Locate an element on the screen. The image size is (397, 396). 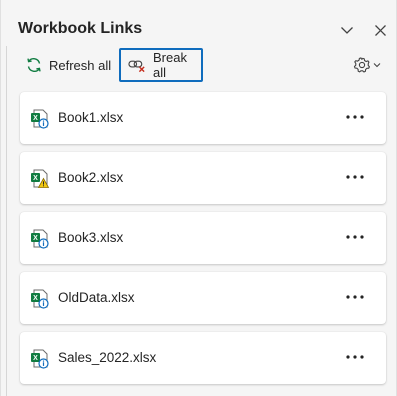
link-file-name: Book1.xlsx is located at coordinates (91, 117).